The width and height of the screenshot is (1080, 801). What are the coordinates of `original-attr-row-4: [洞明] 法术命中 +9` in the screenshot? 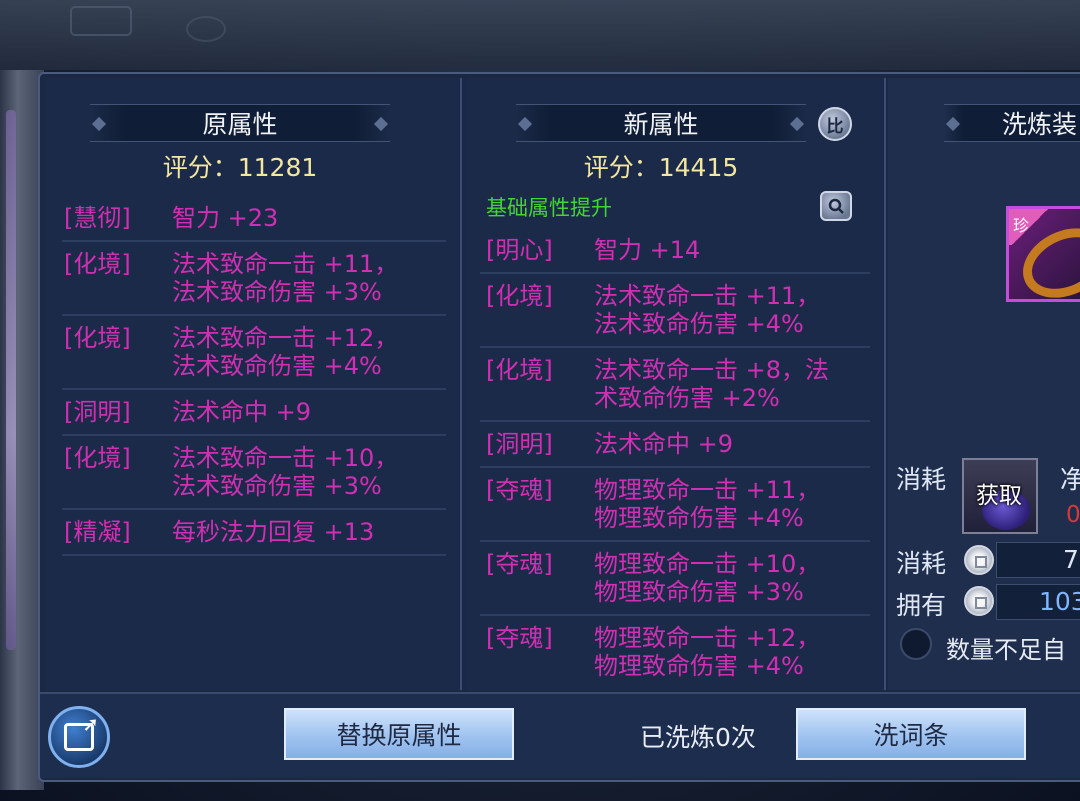 It's located at (254, 412).